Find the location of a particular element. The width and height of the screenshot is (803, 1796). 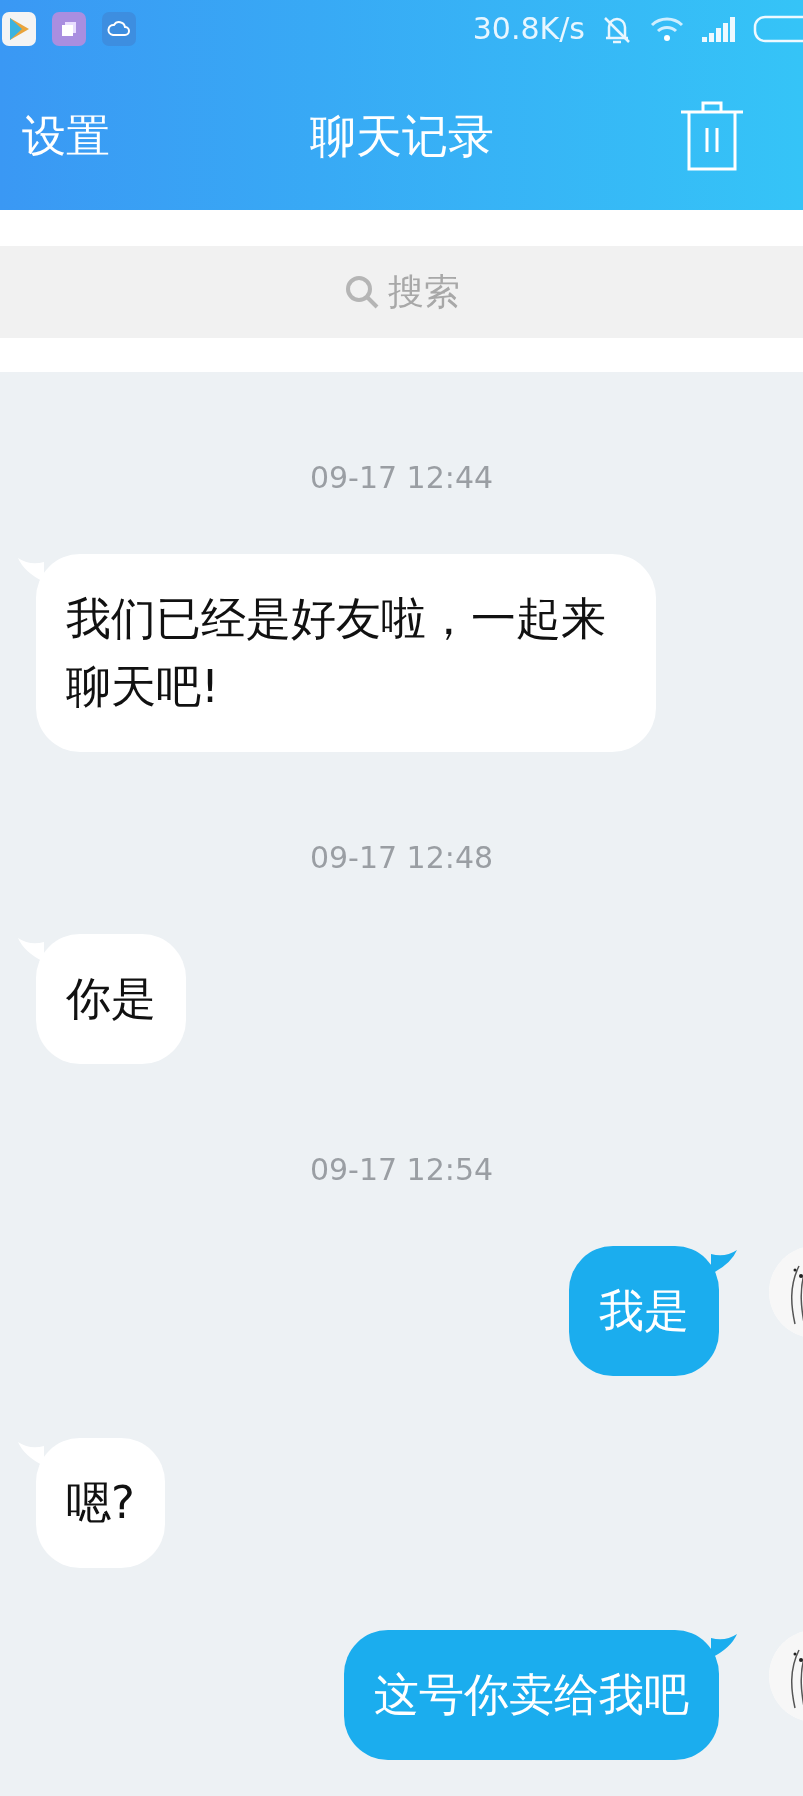

message-bubble: 你是 is located at coordinates (111, 999).